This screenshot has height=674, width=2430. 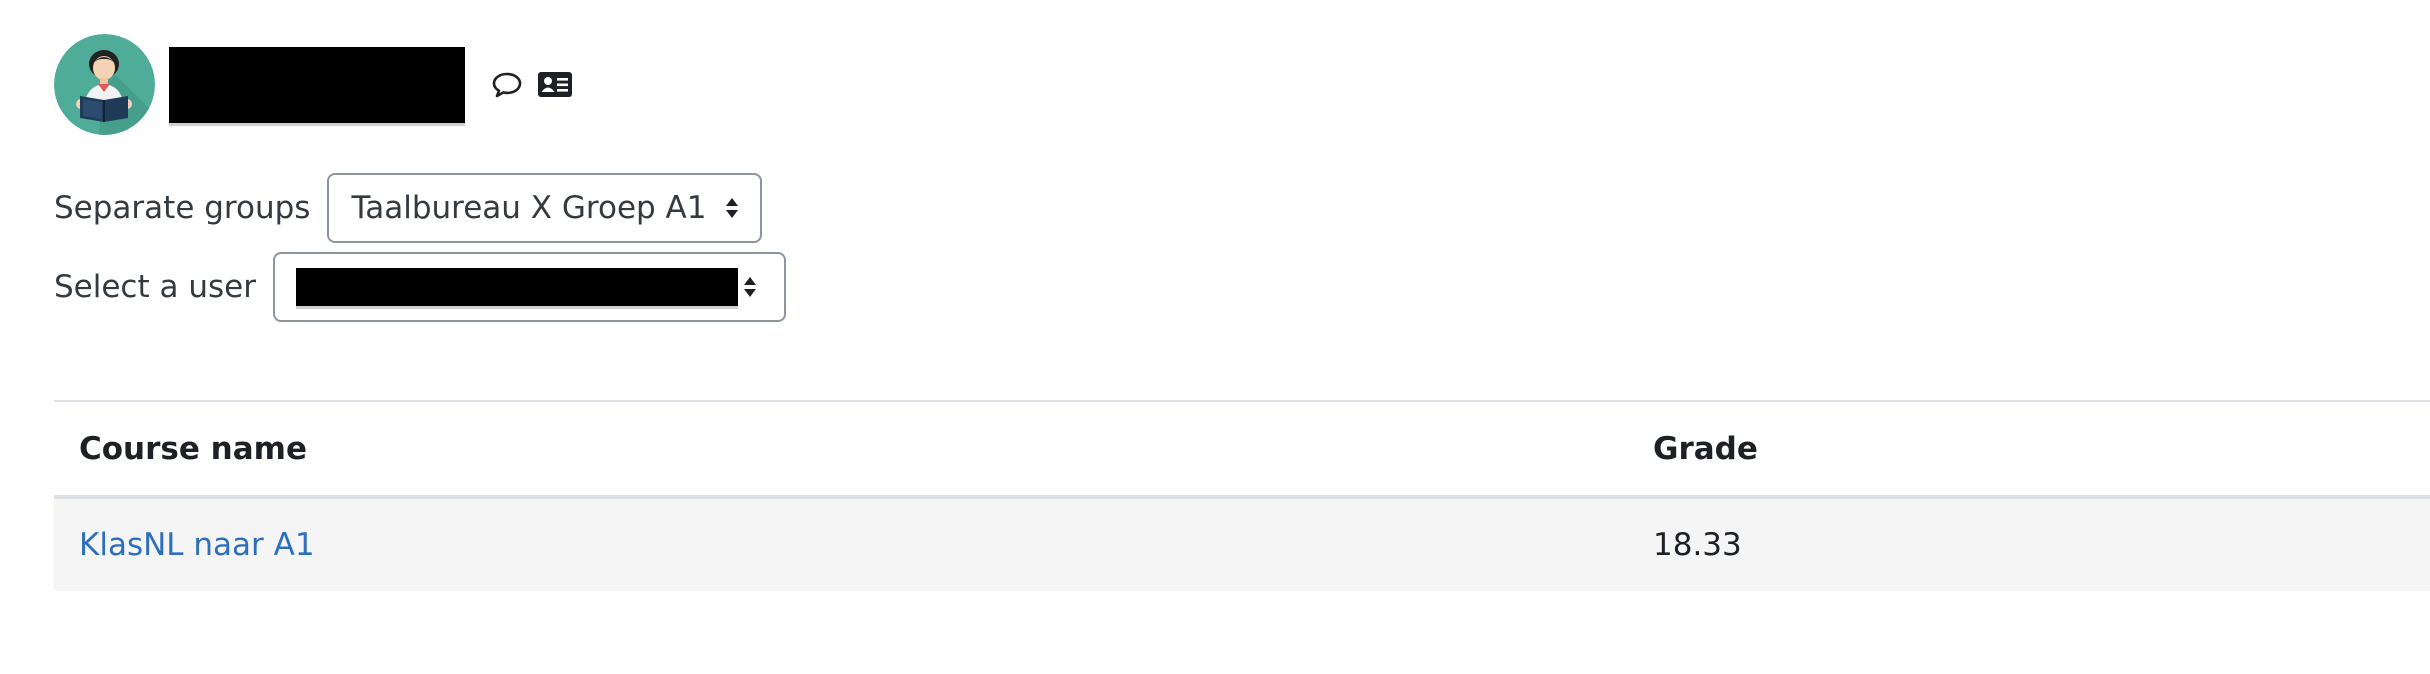 I want to click on grade-cell: 18.33, so click(x=1697, y=545).